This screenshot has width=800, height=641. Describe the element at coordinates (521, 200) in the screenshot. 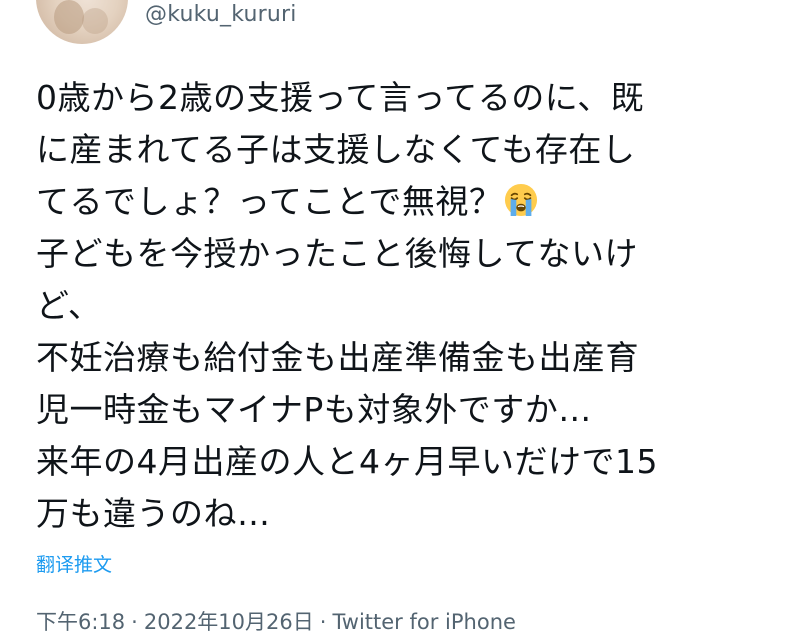

I see `crying-face-emoji-icon` at that location.